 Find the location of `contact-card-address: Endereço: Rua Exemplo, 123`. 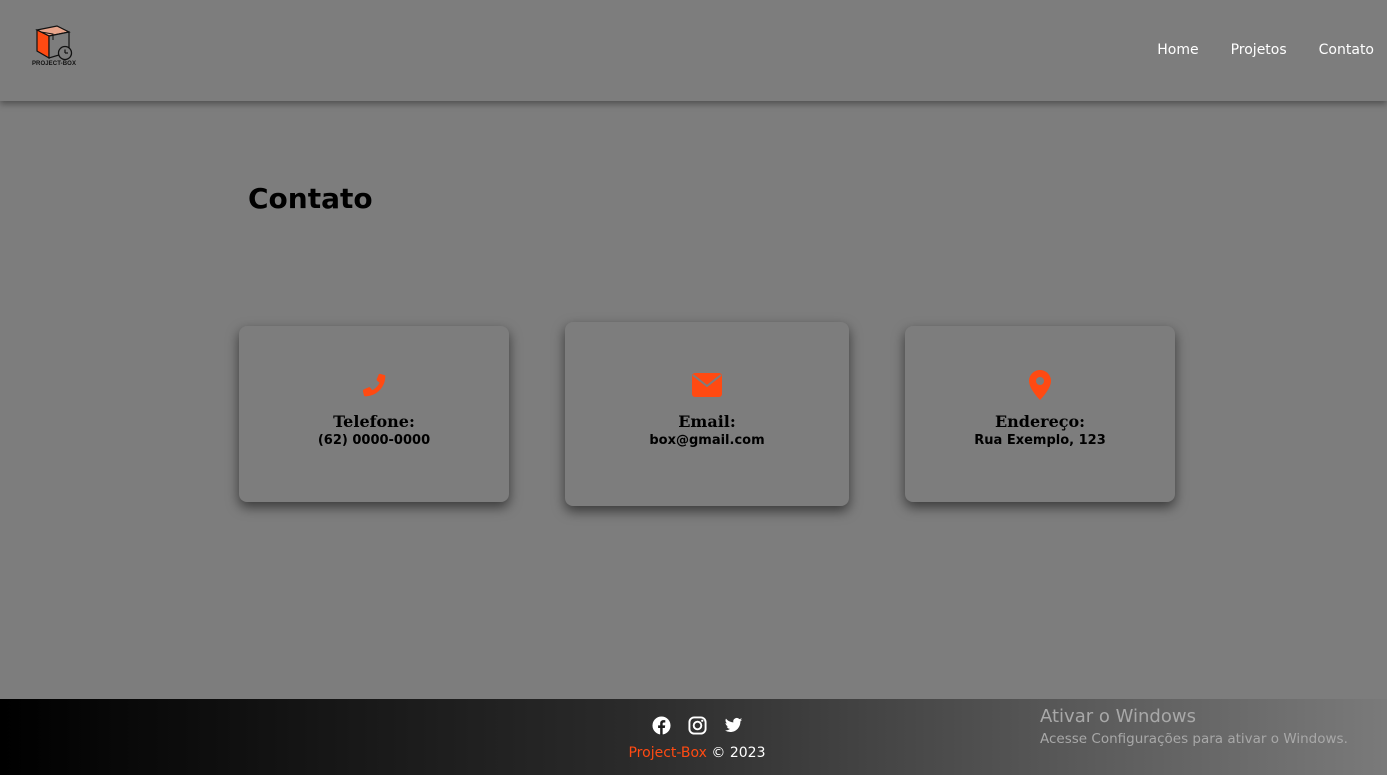

contact-card-address: Endereço: Rua Exemplo, 123 is located at coordinates (1040, 414).